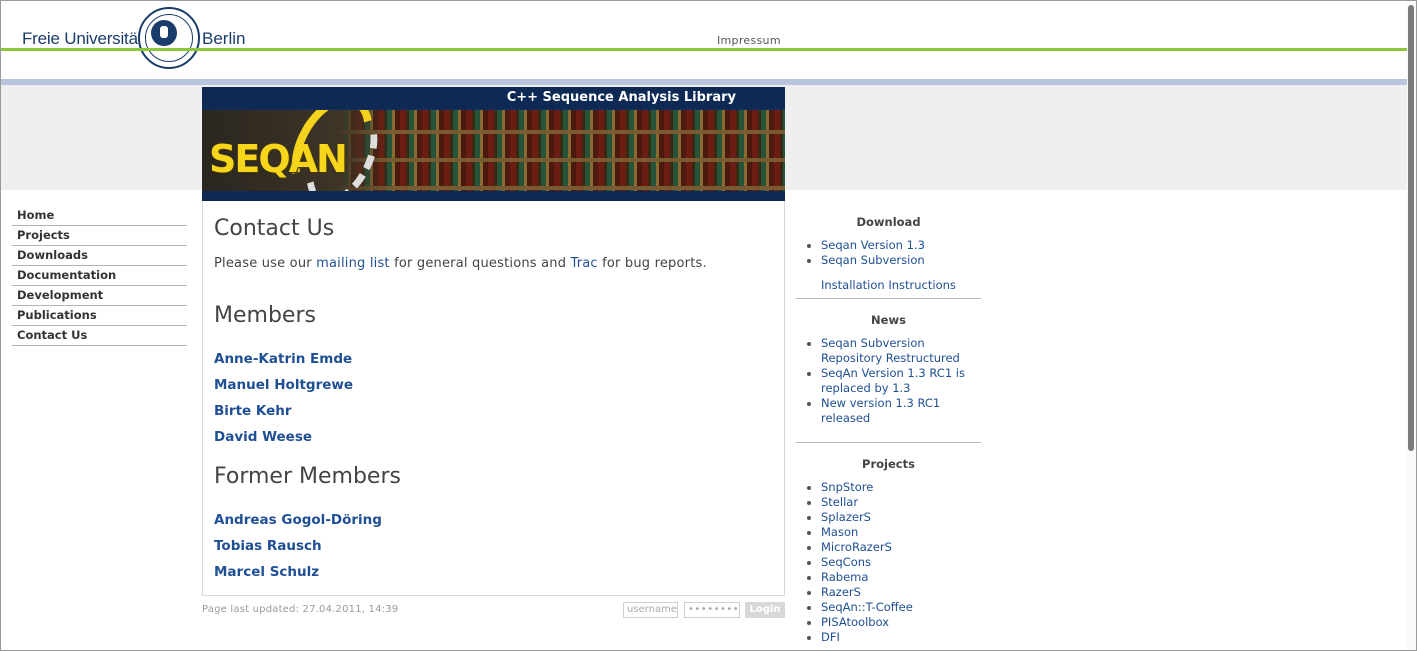  I want to click on username-input: username, so click(650, 610).